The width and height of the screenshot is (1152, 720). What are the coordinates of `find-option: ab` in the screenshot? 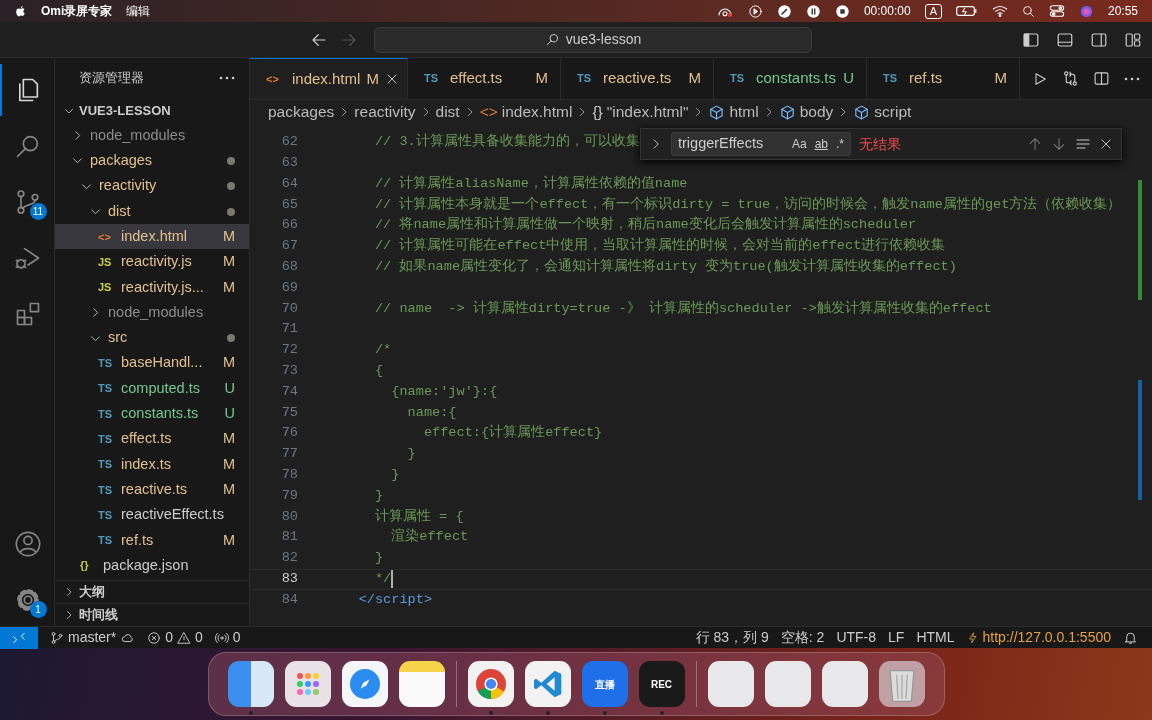 It's located at (821, 144).